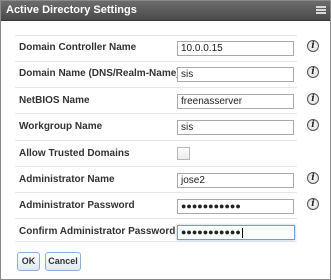 This screenshot has height=280, width=331. Describe the element at coordinates (97, 231) in the screenshot. I see `confirm-password-label: Confirm Administrator Password` at that location.